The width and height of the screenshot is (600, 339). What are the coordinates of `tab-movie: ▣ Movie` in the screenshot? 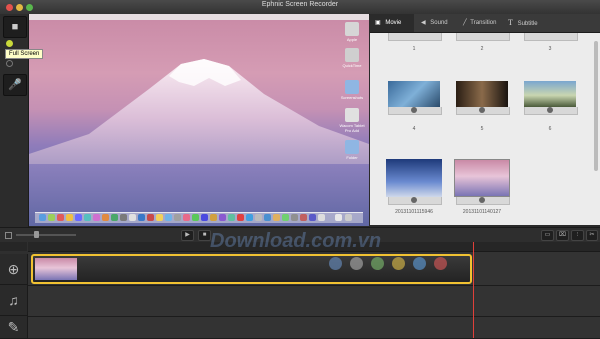 It's located at (392, 23).